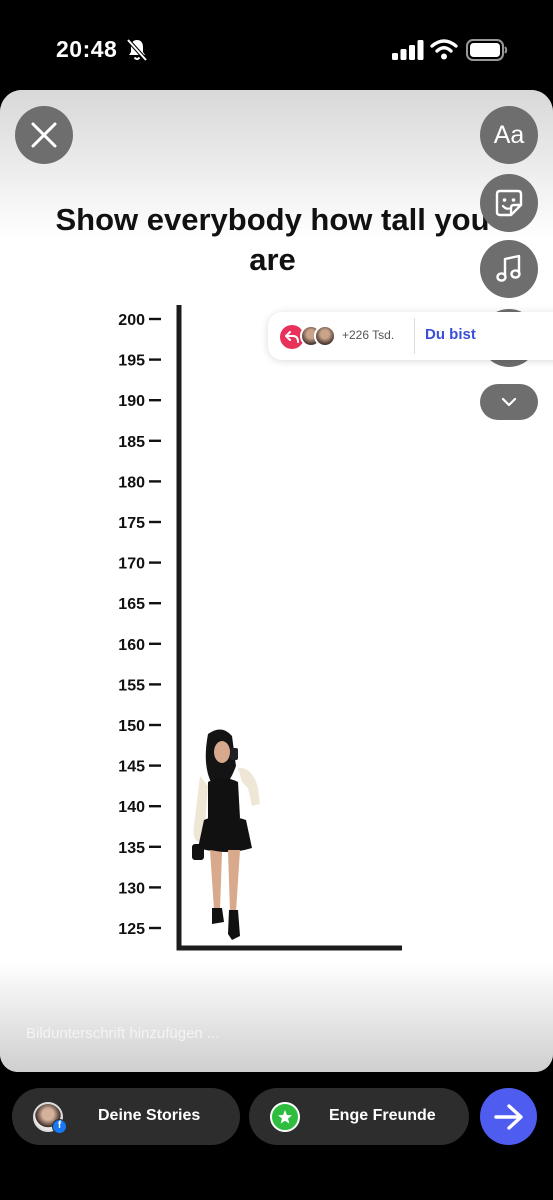 This screenshot has width=553, height=1200. What do you see at coordinates (131, 767) in the screenshot?
I see `tick-label: 145` at bounding box center [131, 767].